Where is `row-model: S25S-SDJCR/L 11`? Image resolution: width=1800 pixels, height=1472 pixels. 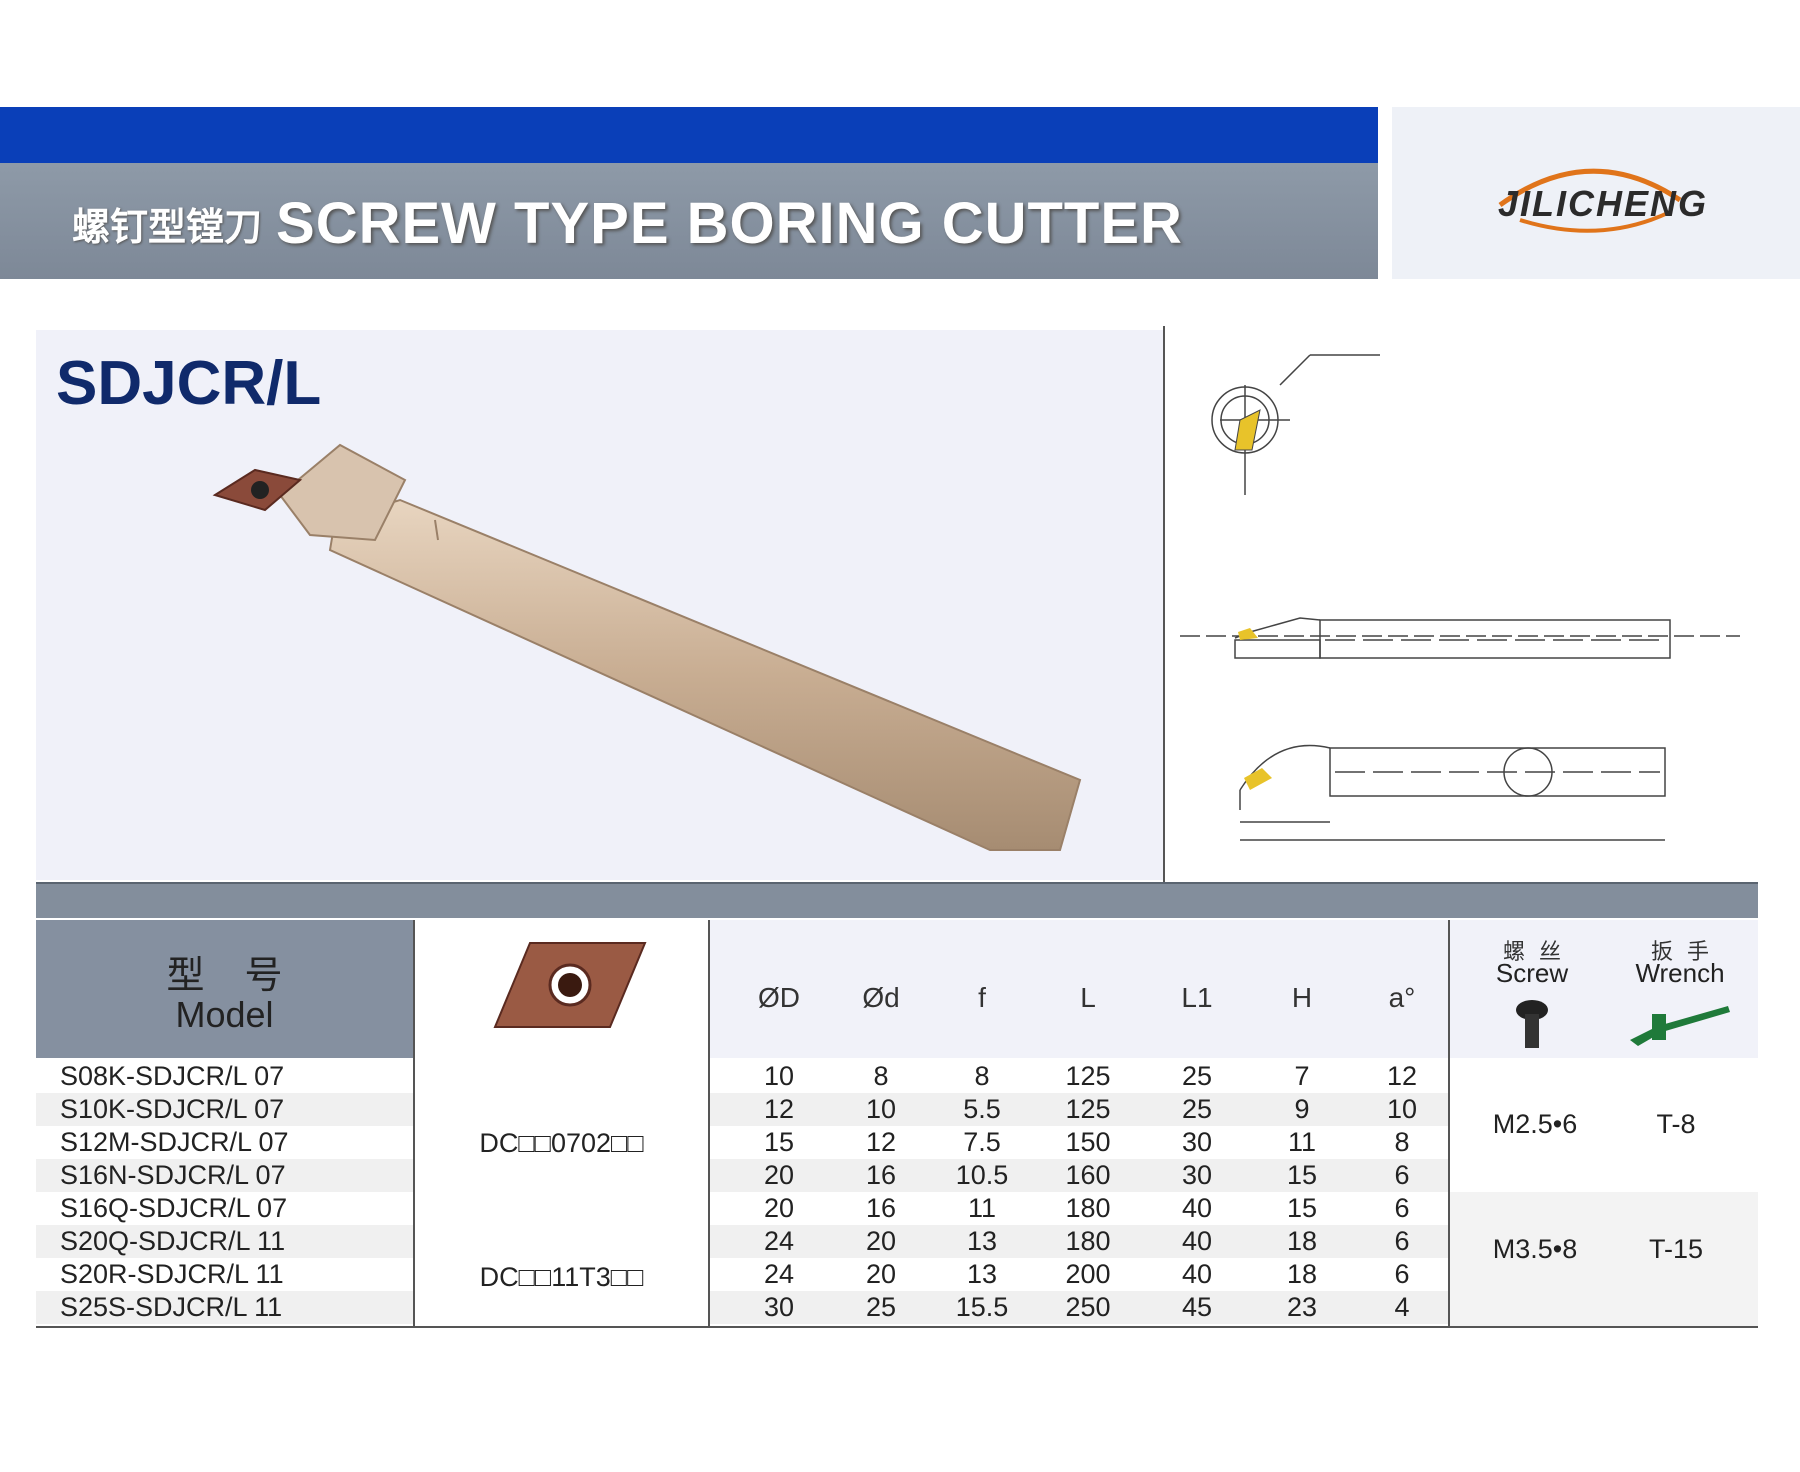 row-model: S25S-SDJCR/L 11 is located at coordinates (171, 1307).